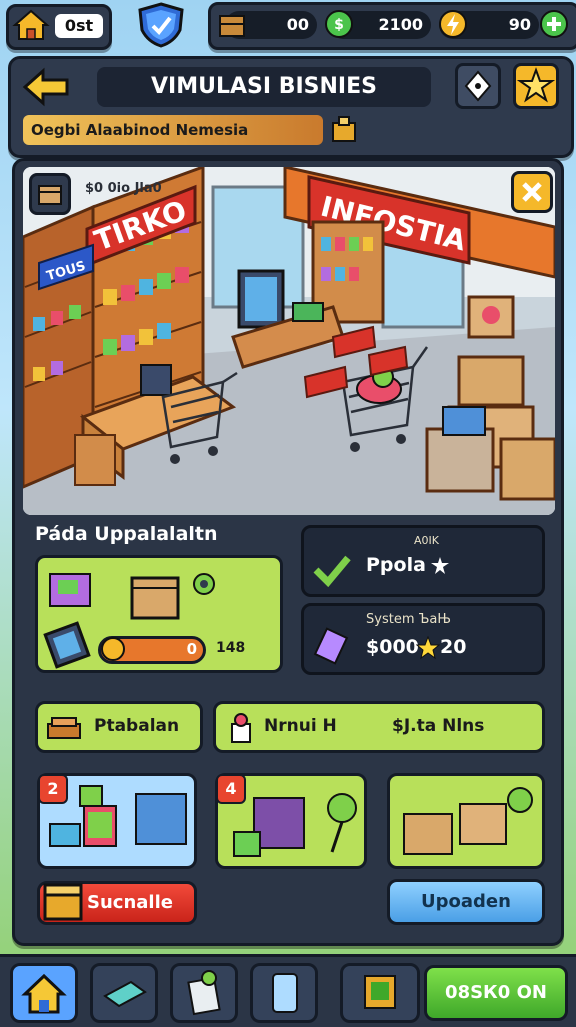  Describe the element at coordinates (232, 26) in the screenshot. I see `crate-icon` at that location.